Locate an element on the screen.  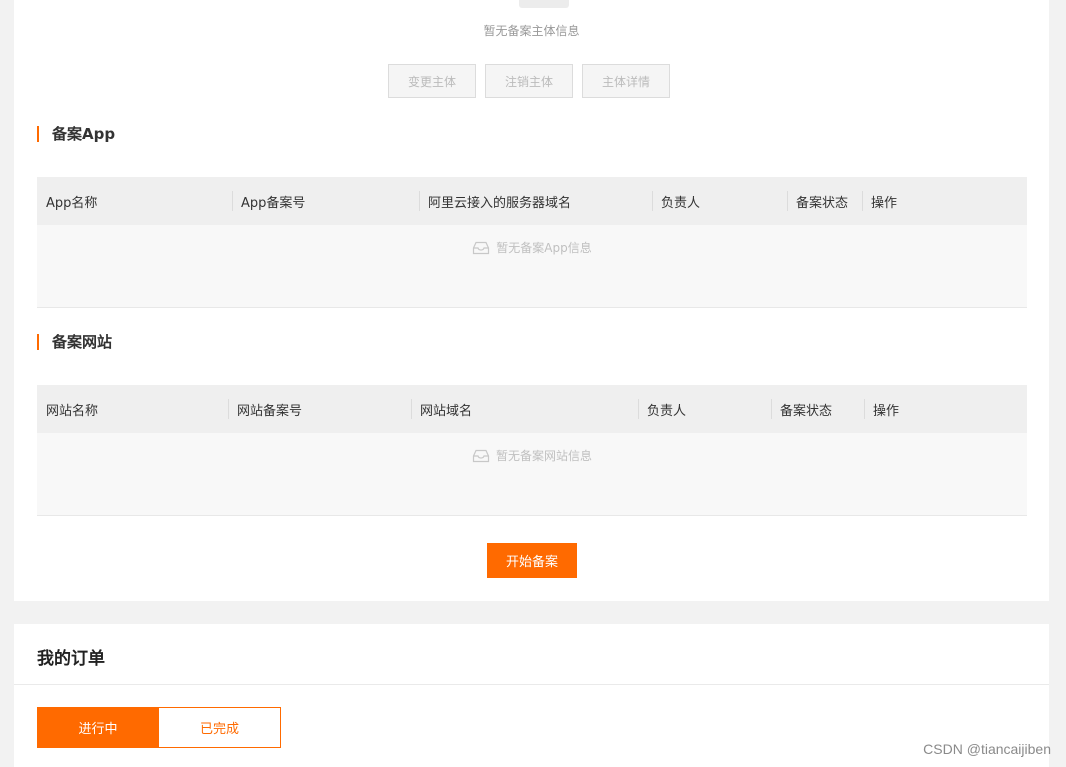
column-header: App备案号 is located at coordinates (325, 201).